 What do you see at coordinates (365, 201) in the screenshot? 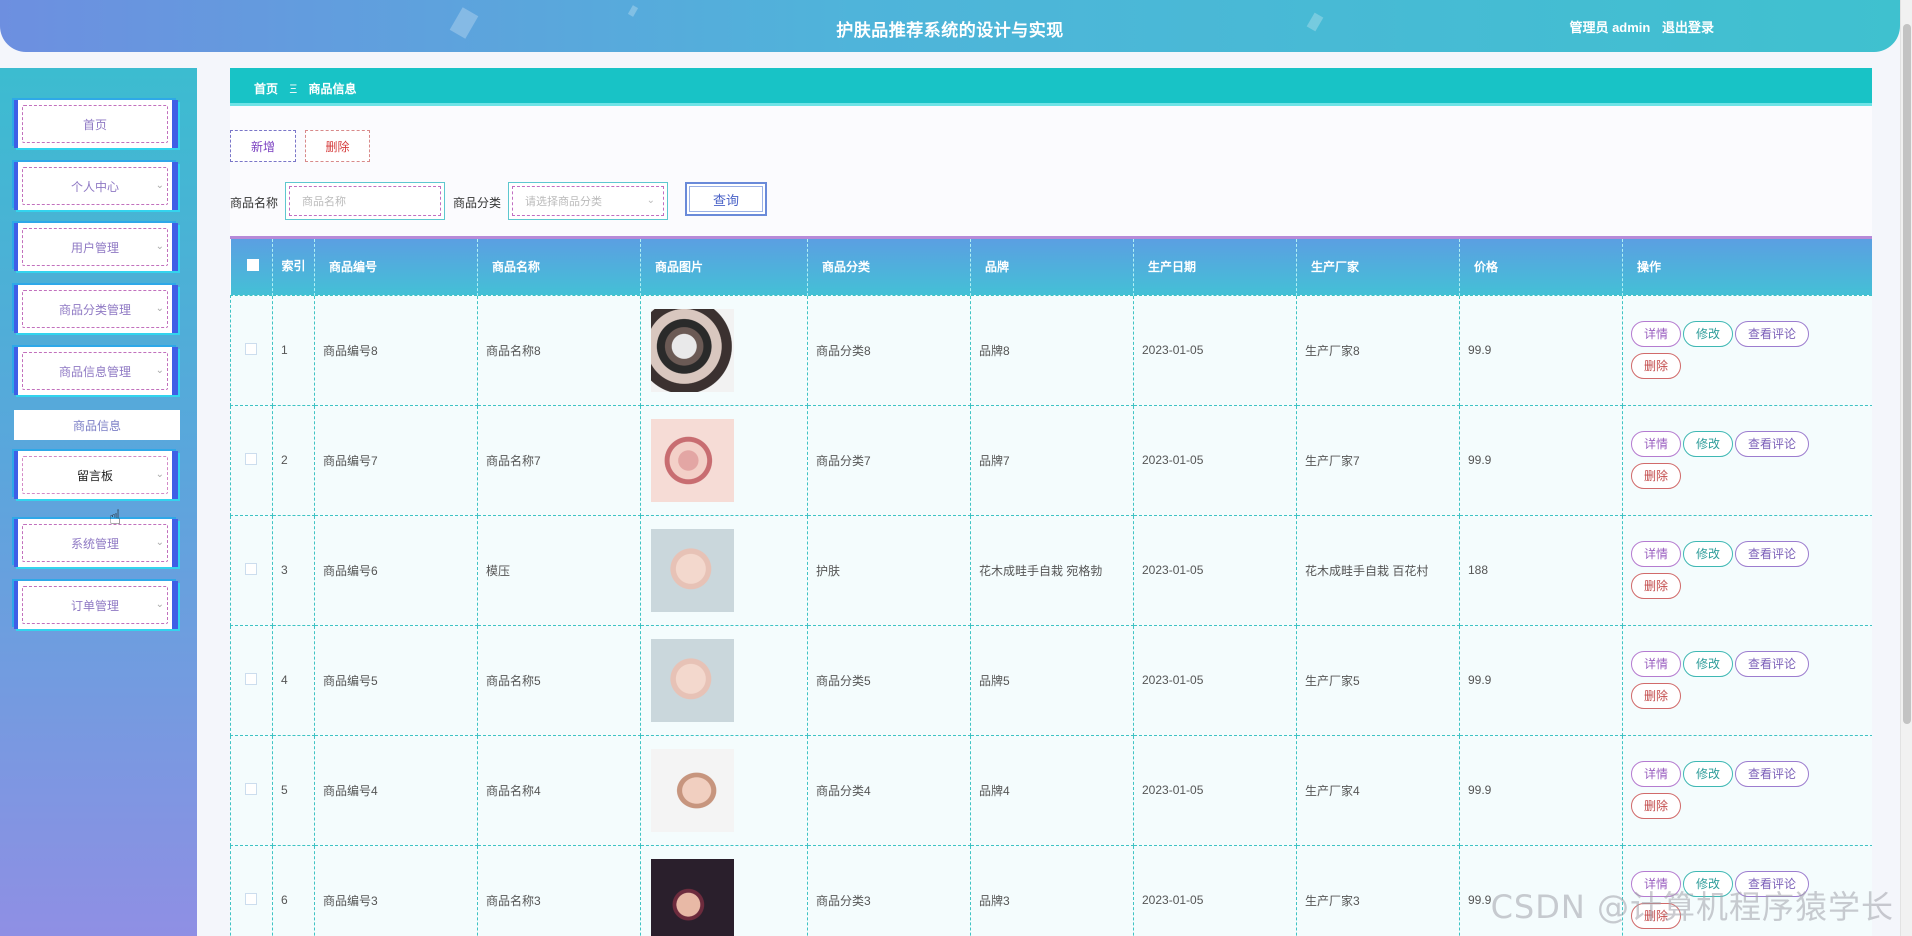
I see `product-name-input: 商品名称` at bounding box center [365, 201].